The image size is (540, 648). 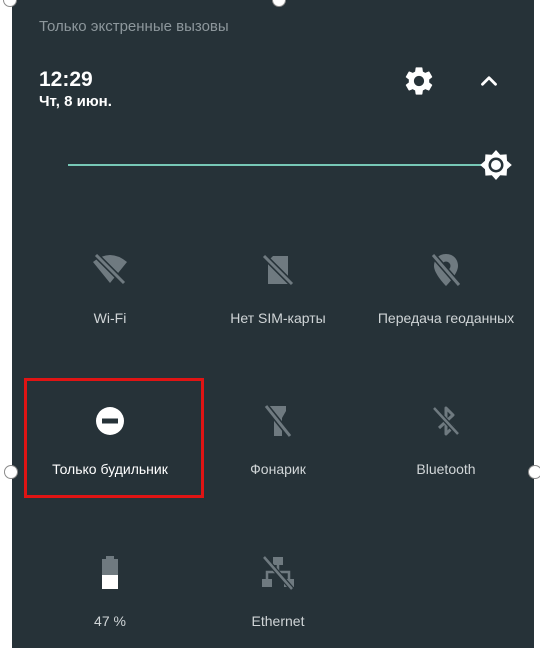 What do you see at coordinates (278, 289) in the screenshot?
I see `tile-sim: Нет SIM-карты` at bounding box center [278, 289].